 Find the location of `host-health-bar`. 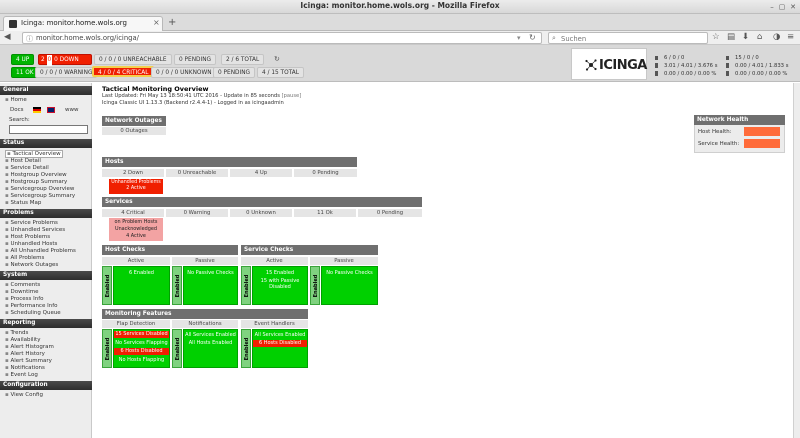

host-health-bar is located at coordinates (762, 131).